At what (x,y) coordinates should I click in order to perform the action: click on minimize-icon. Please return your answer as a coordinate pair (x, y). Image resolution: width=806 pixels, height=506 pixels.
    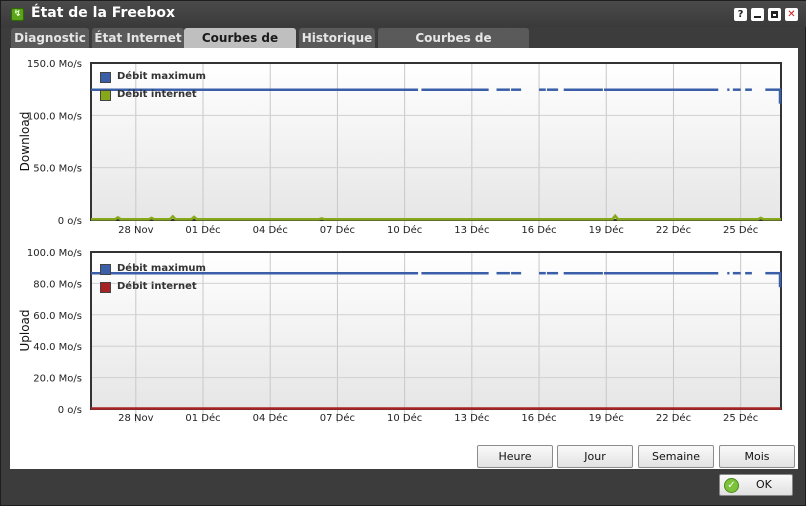
    Looking at the image, I should click on (757, 17).